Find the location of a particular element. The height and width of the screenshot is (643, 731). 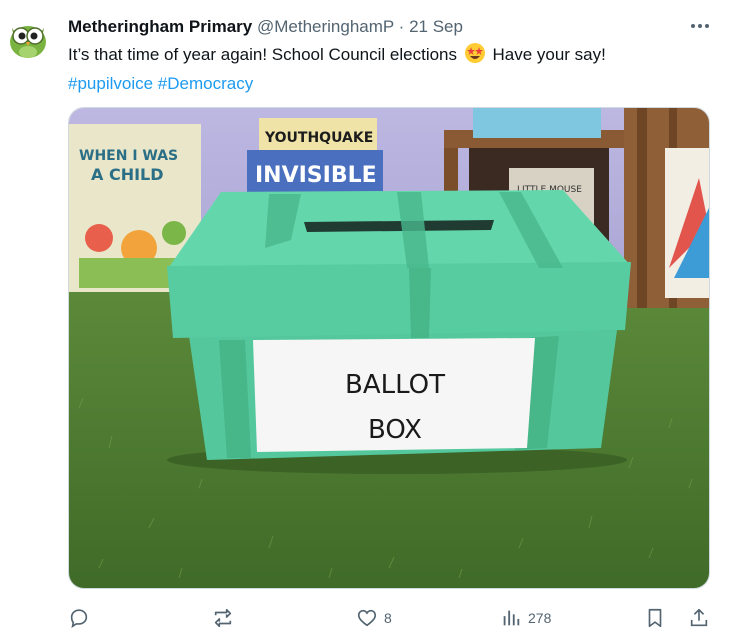

like-count: 8 is located at coordinates (388, 618).